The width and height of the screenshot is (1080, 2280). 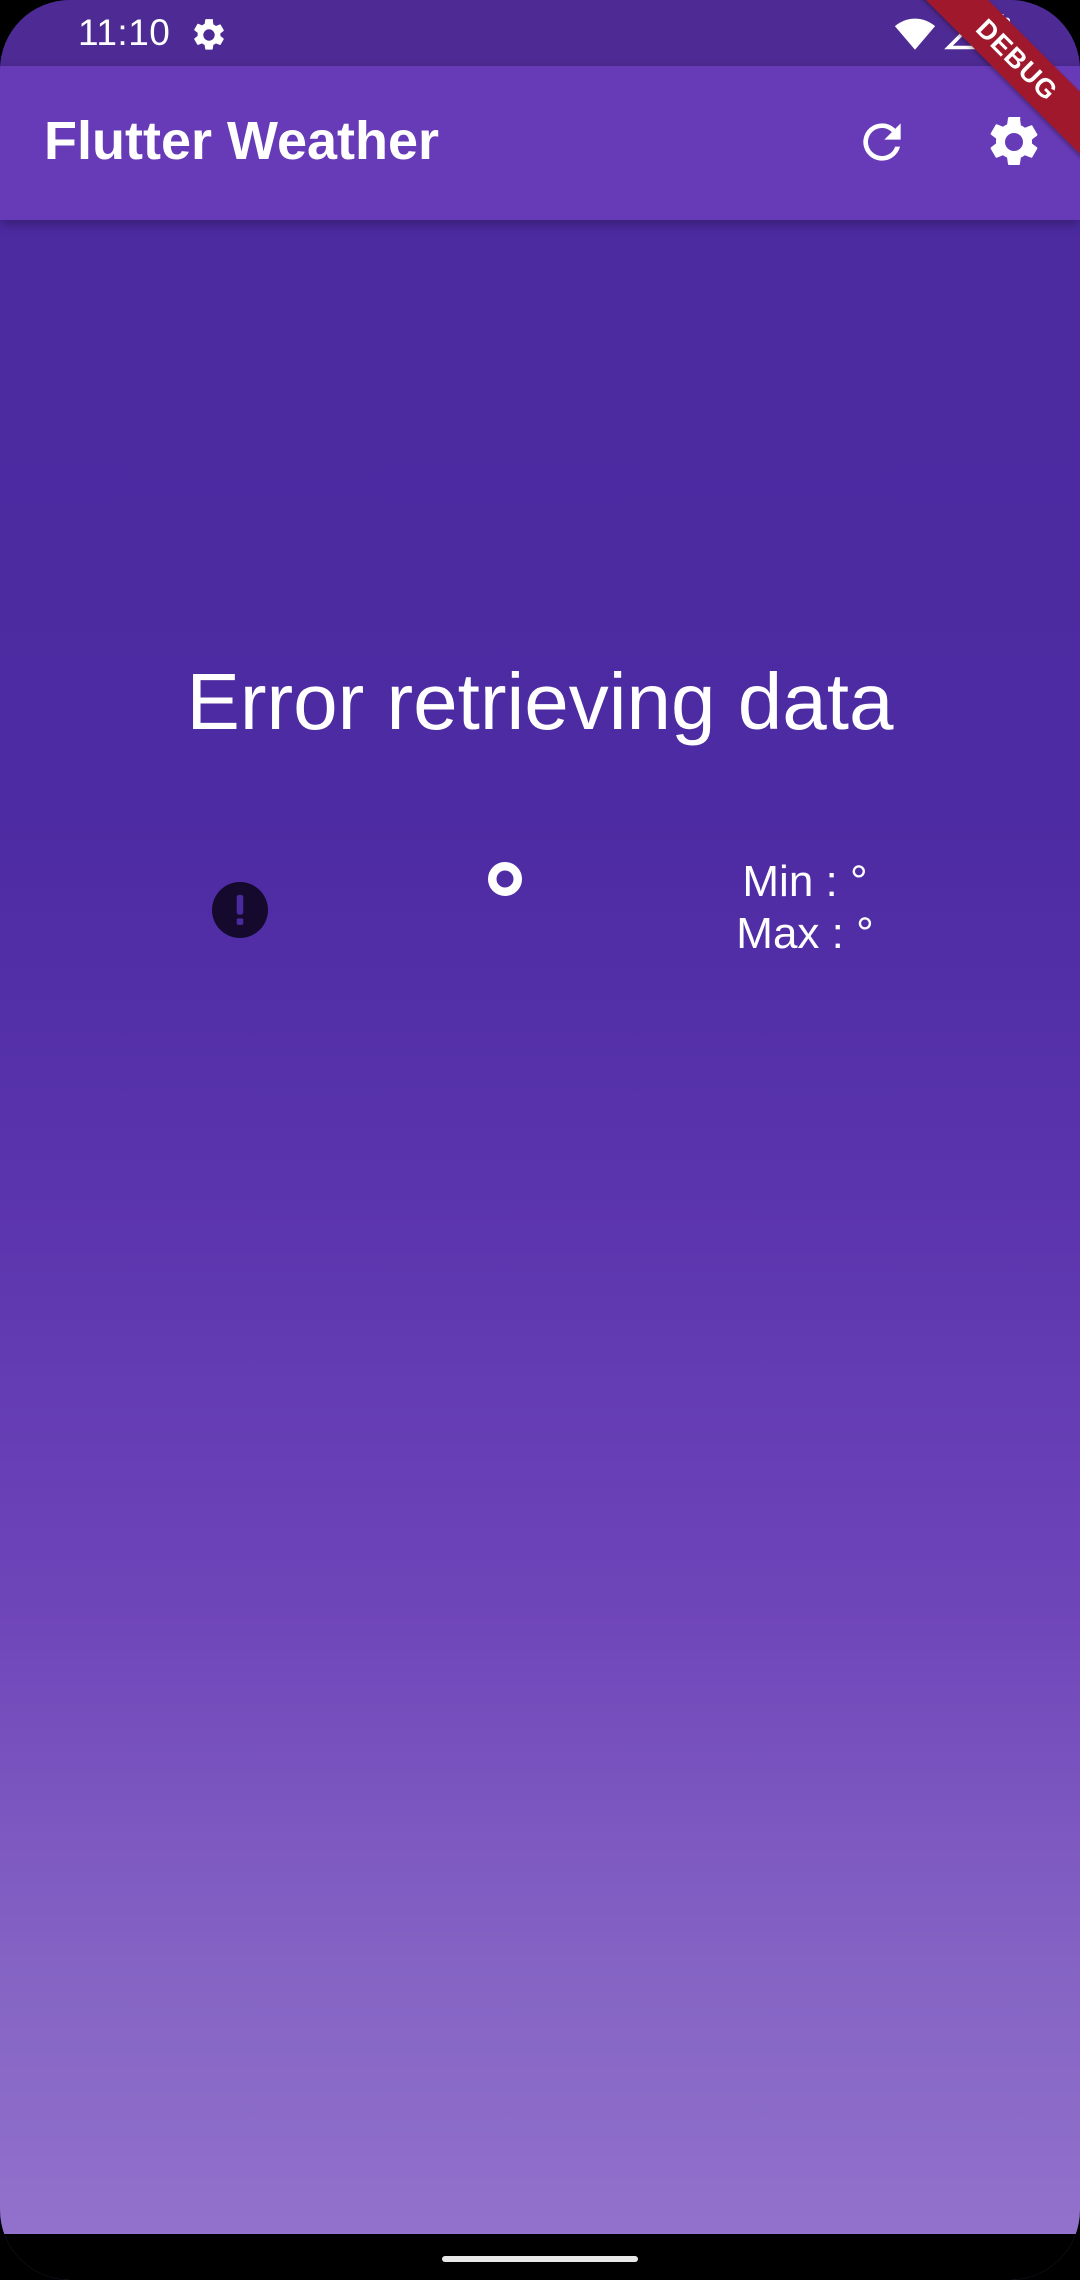 I want to click on error-icon, so click(x=240, y=910).